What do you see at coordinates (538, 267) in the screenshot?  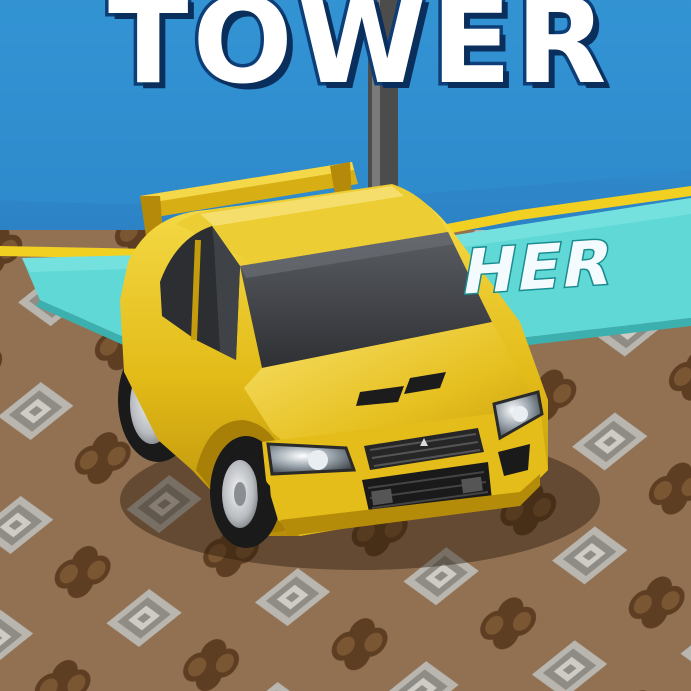 I see `banner-text: HER` at bounding box center [538, 267].